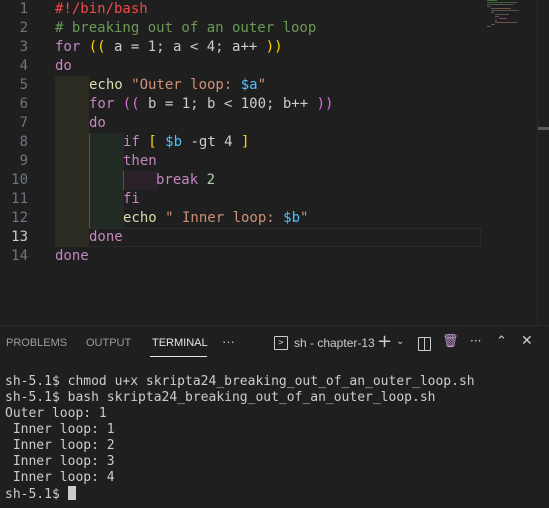 The image size is (549, 508). What do you see at coordinates (543, 128) in the screenshot?
I see `scrollbar-cursor-marker` at bounding box center [543, 128].